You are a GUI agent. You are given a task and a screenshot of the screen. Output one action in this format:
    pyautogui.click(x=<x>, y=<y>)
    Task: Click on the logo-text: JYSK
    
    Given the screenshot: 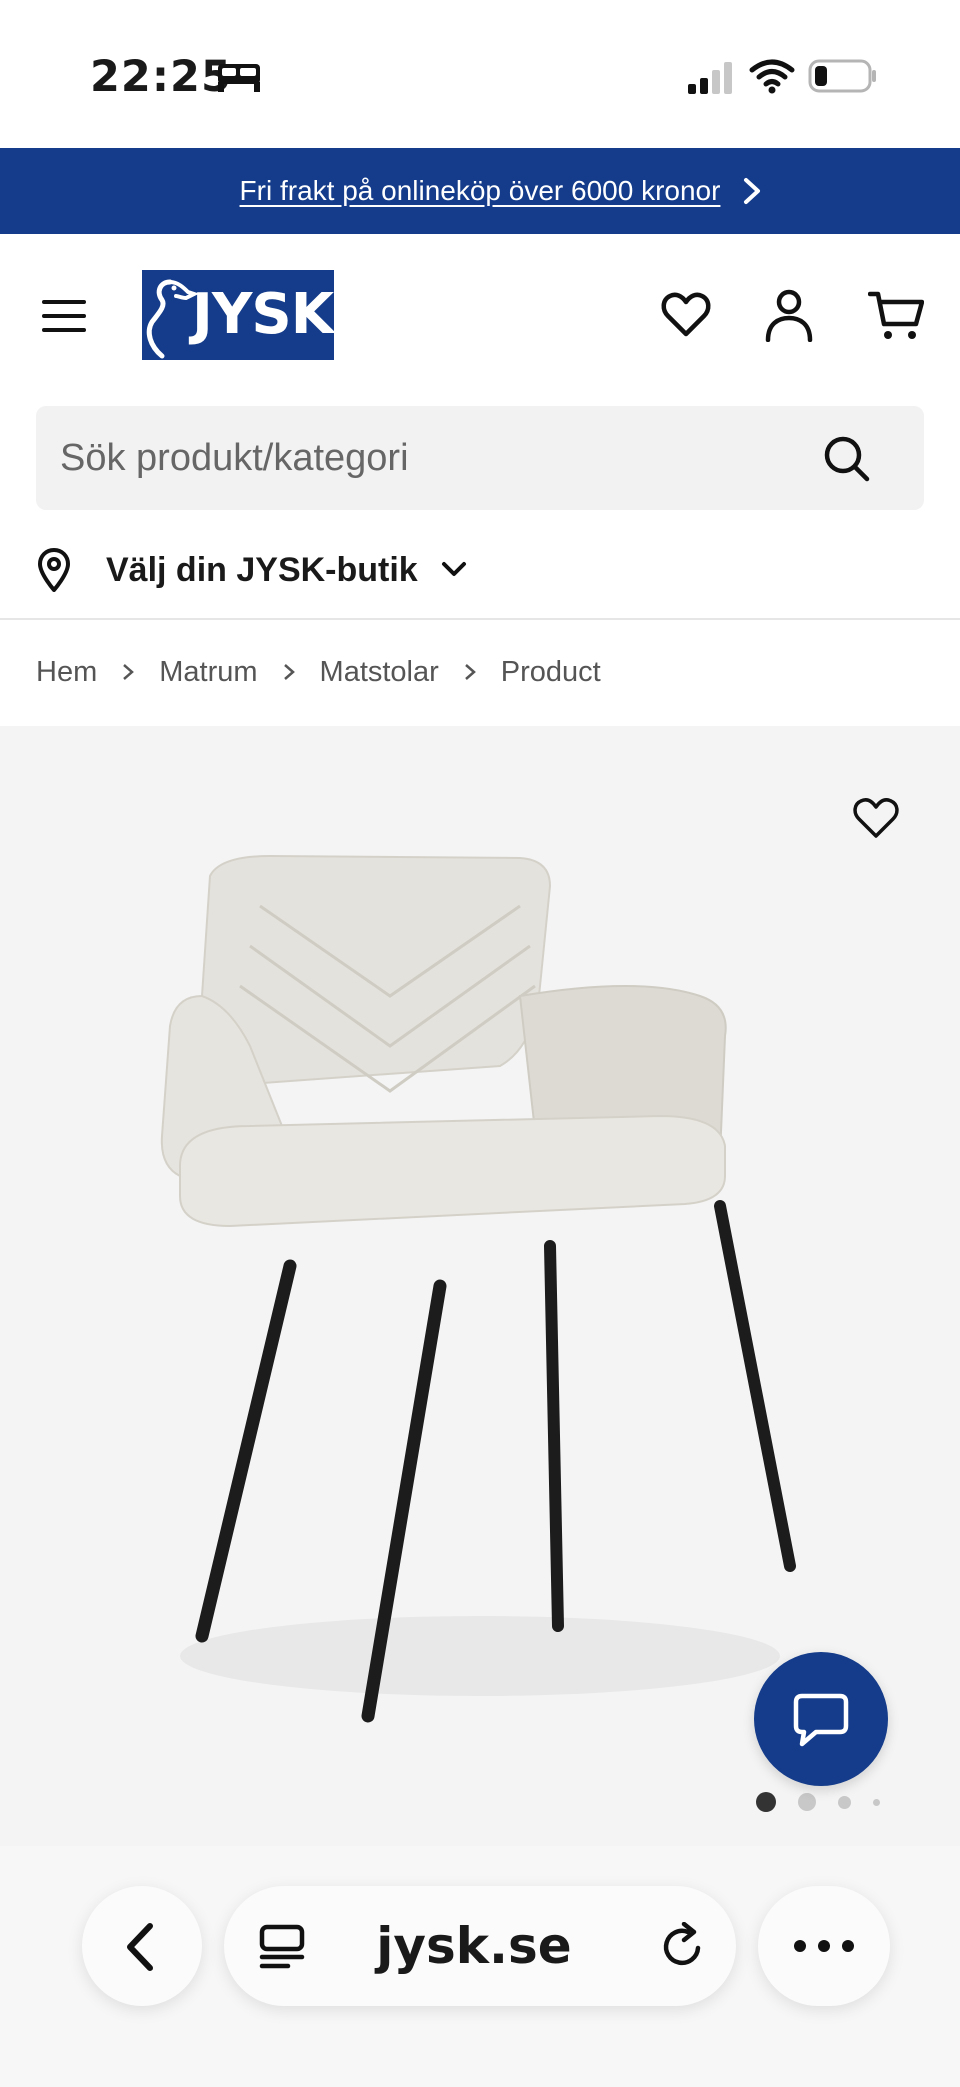 What is the action you would take?
    pyautogui.click(x=263, y=314)
    